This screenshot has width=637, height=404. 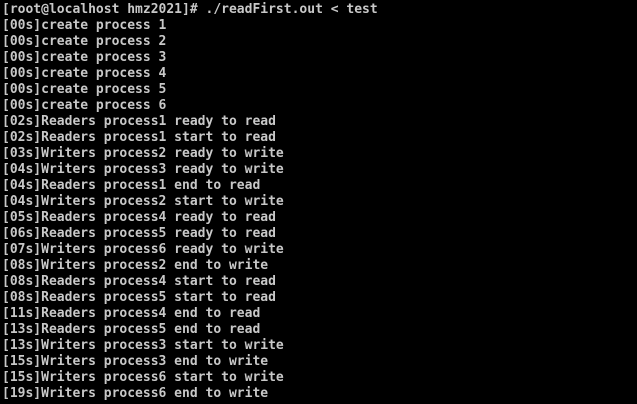 What do you see at coordinates (143, 153) in the screenshot?
I see `terminal-line: [03s]Writers process2 ready to write` at bounding box center [143, 153].